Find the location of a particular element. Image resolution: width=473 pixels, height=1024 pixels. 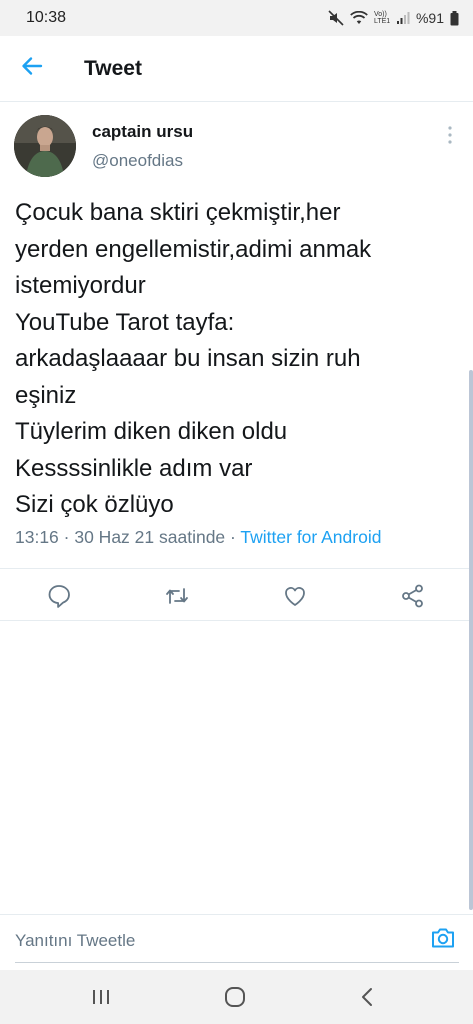

page-title: Tweet is located at coordinates (113, 68).